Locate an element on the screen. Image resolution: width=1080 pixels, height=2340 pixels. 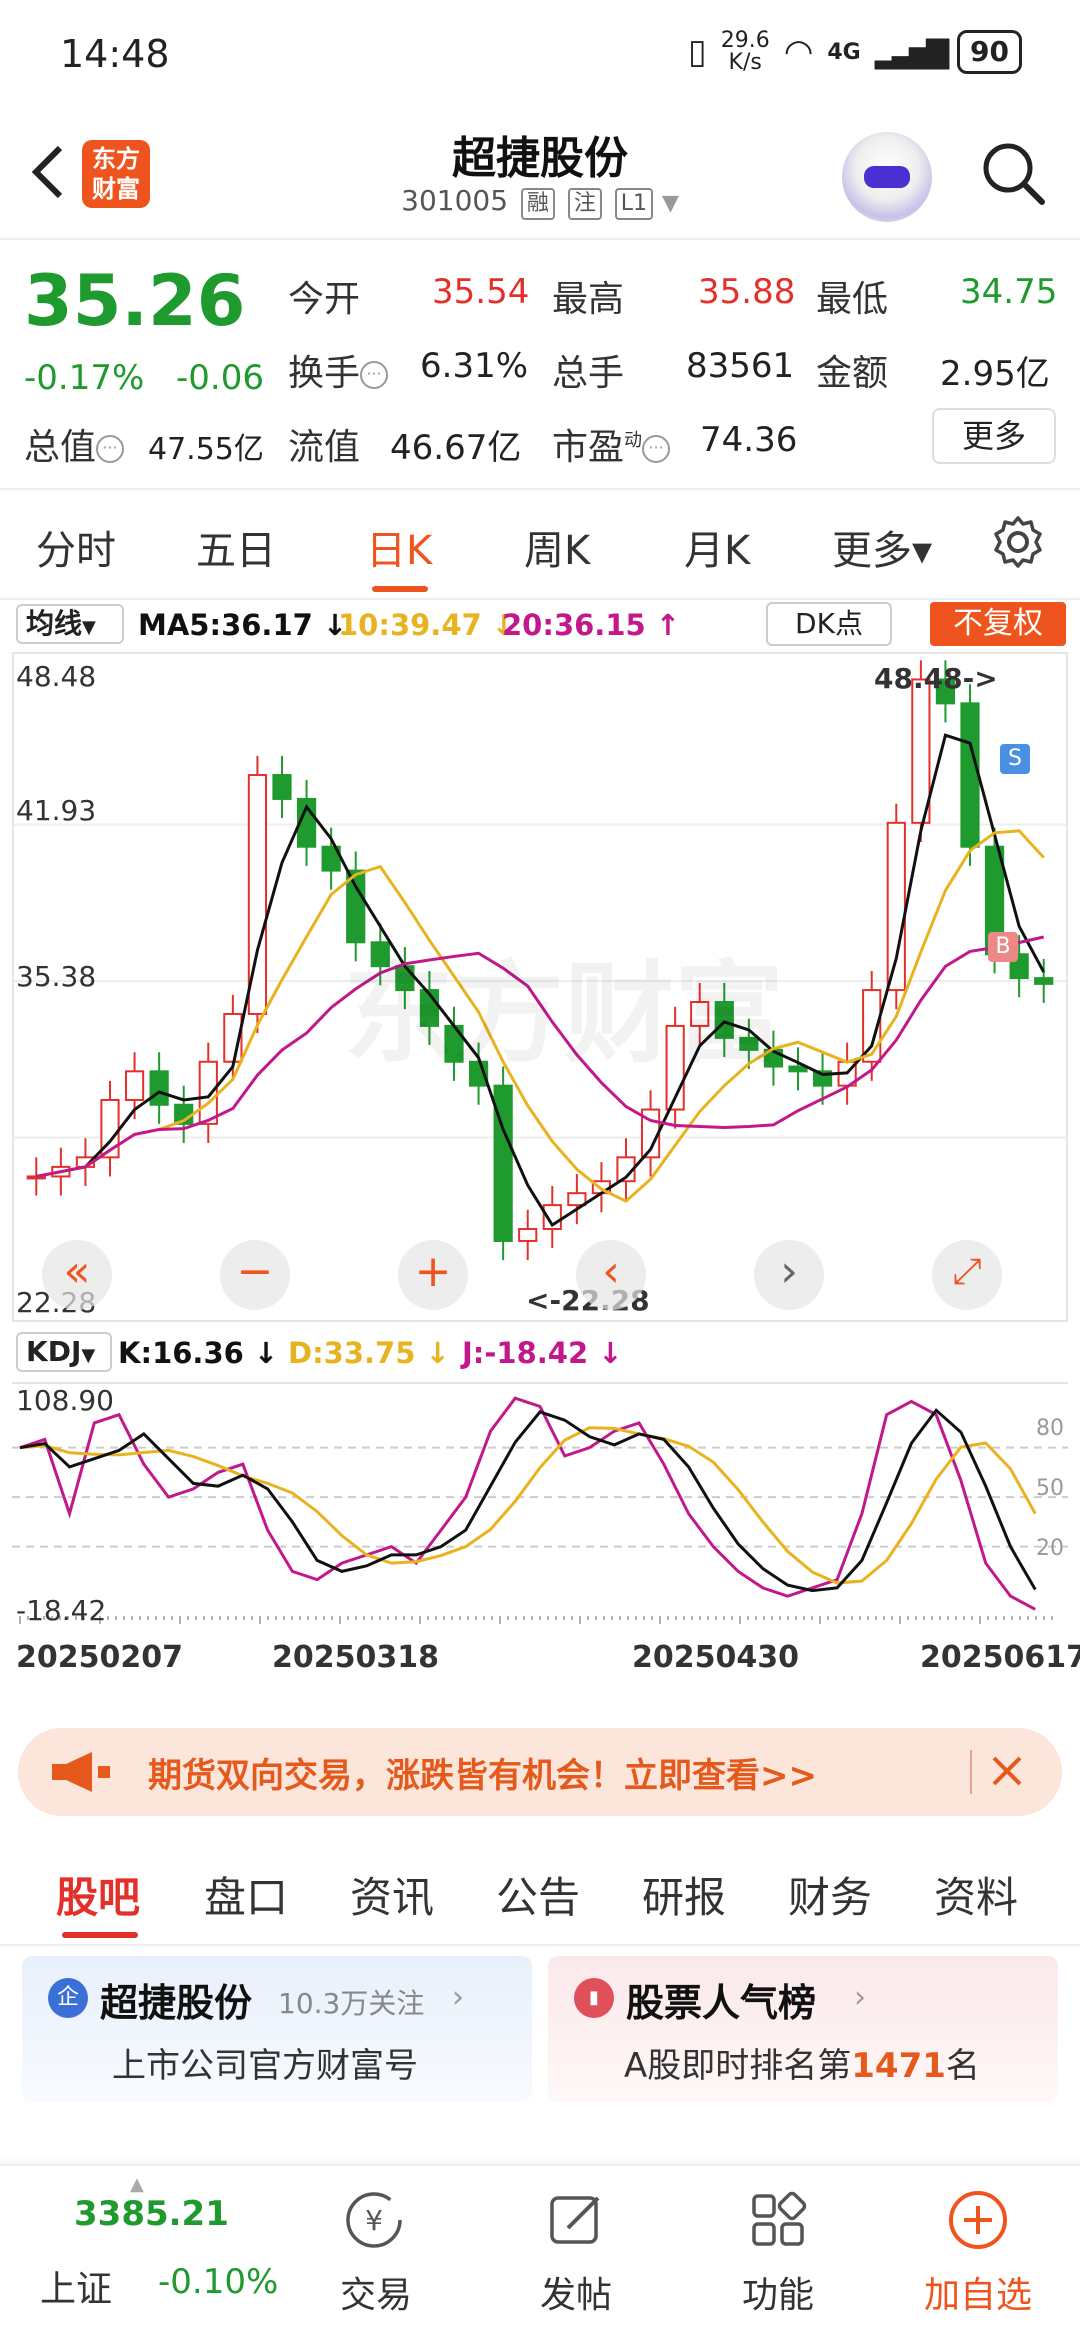
tab-orderbook: 盘口 is located at coordinates (246, 1894).